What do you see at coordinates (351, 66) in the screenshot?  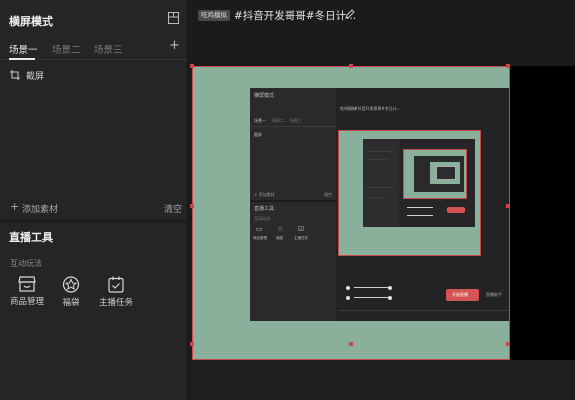 I see `resize-handle-t` at bounding box center [351, 66].